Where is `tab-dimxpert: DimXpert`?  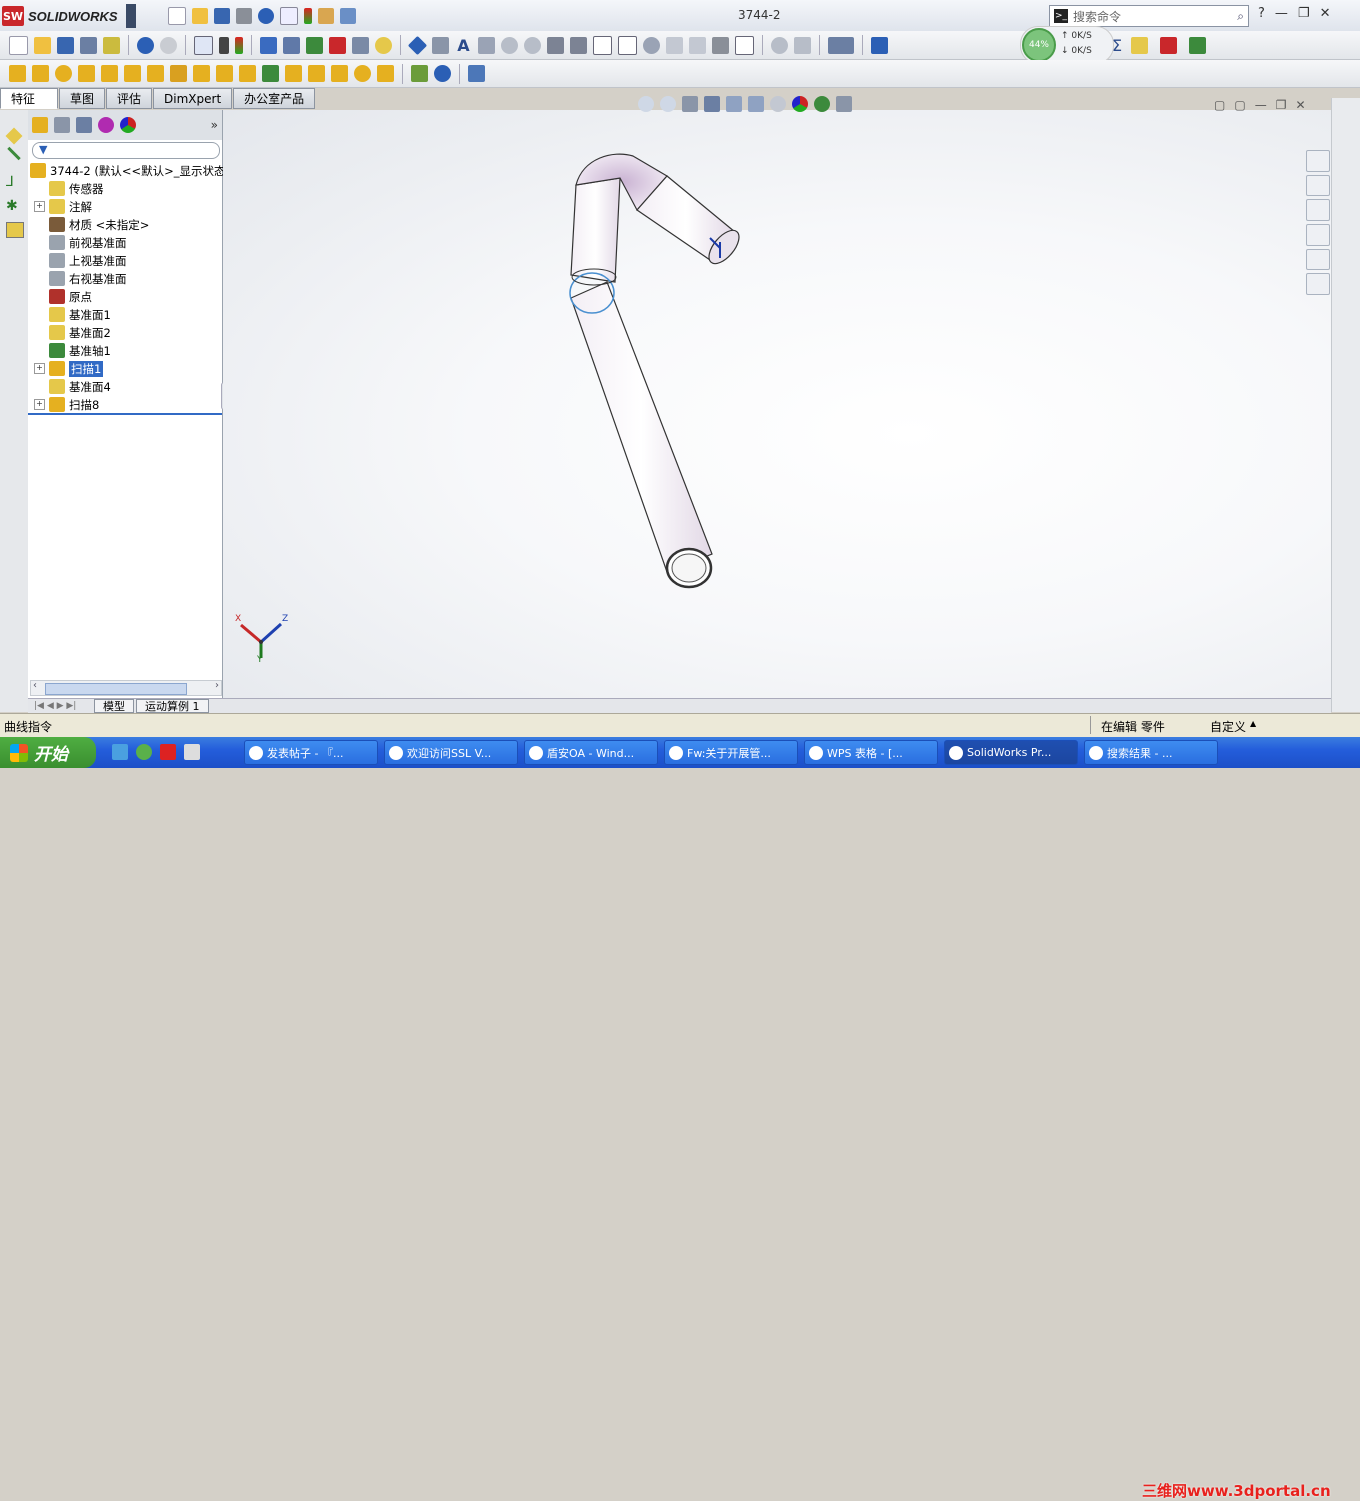
tab-dimxpert: DimXpert is located at coordinates (193, 98).